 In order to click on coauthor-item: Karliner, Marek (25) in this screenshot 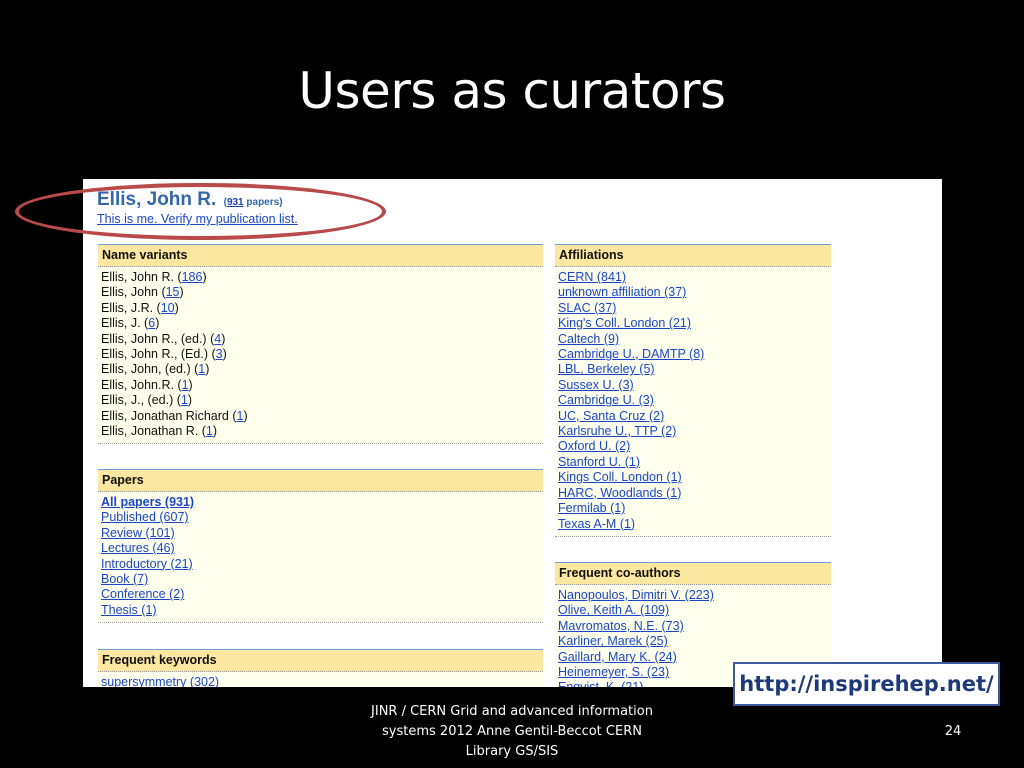, I will do `click(693, 641)`.